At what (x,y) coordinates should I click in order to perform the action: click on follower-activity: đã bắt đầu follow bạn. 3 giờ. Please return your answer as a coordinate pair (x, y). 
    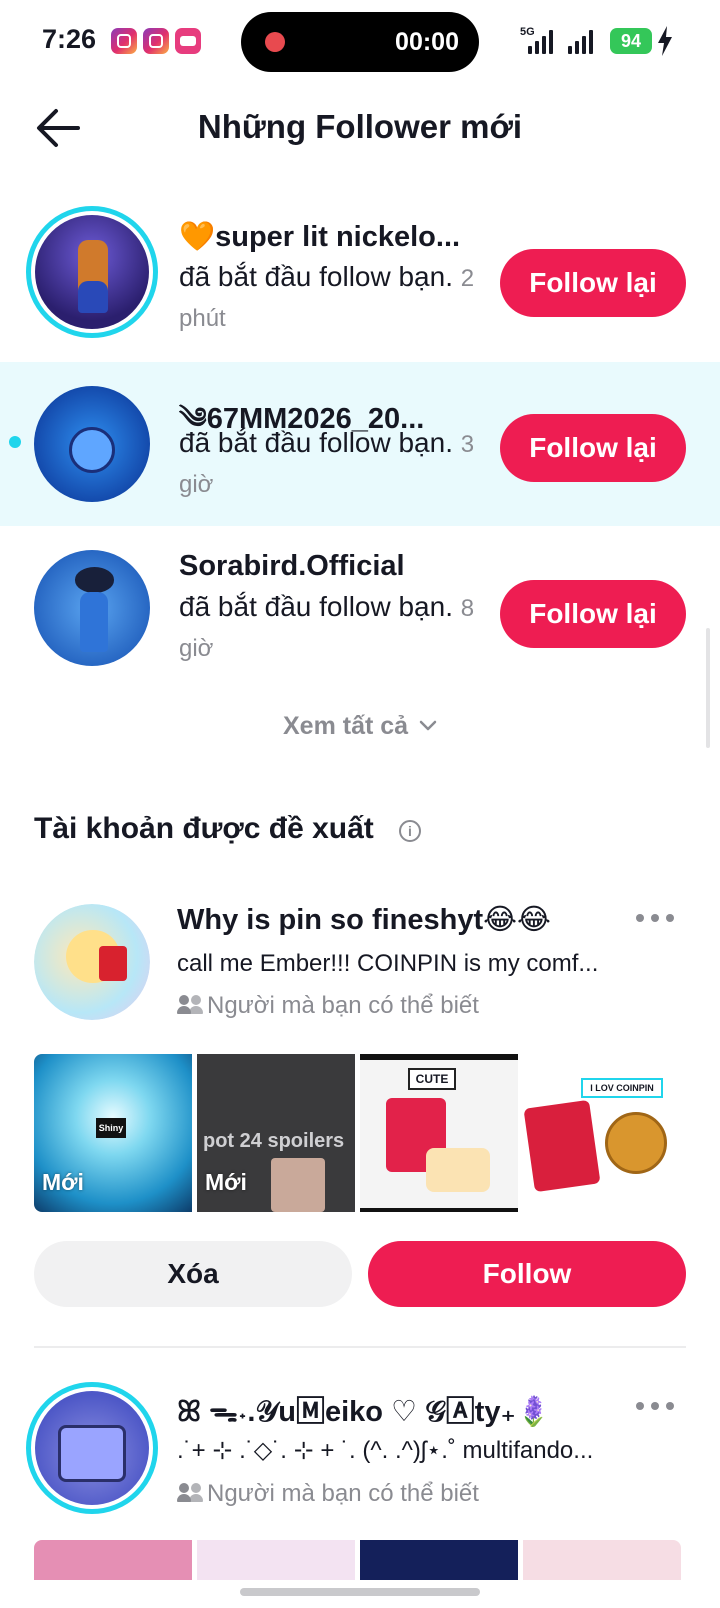
    Looking at the image, I should click on (329, 464).